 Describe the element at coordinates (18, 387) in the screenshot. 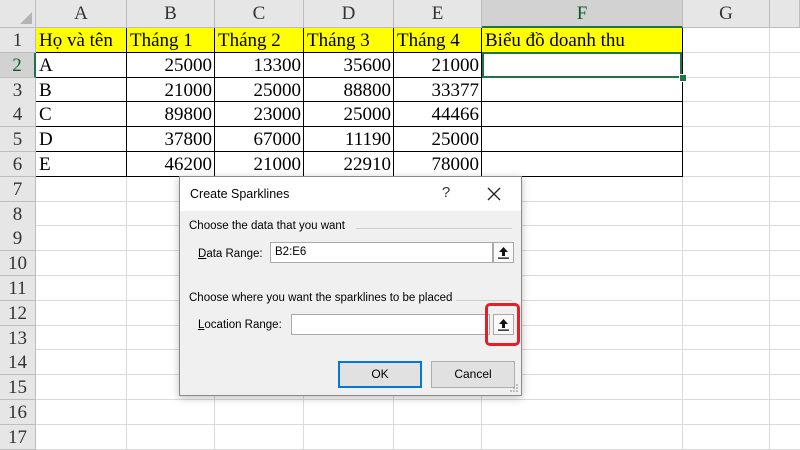

I see `row-header-15: 15` at that location.